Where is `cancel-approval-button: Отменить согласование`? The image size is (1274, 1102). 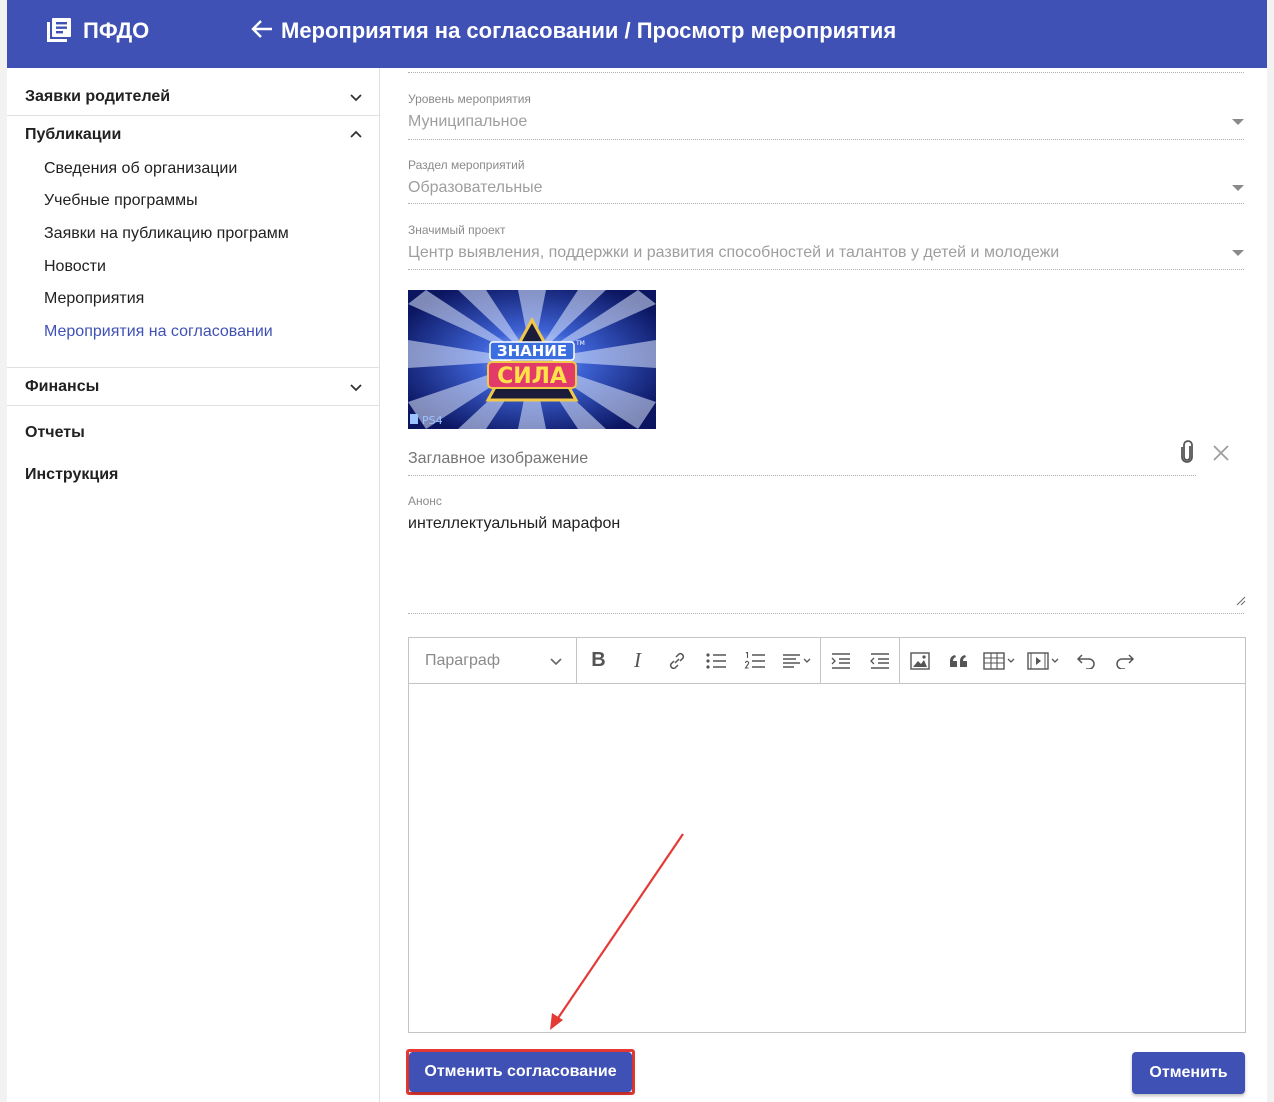
cancel-approval-button: Отменить согласование is located at coordinates (520, 1072).